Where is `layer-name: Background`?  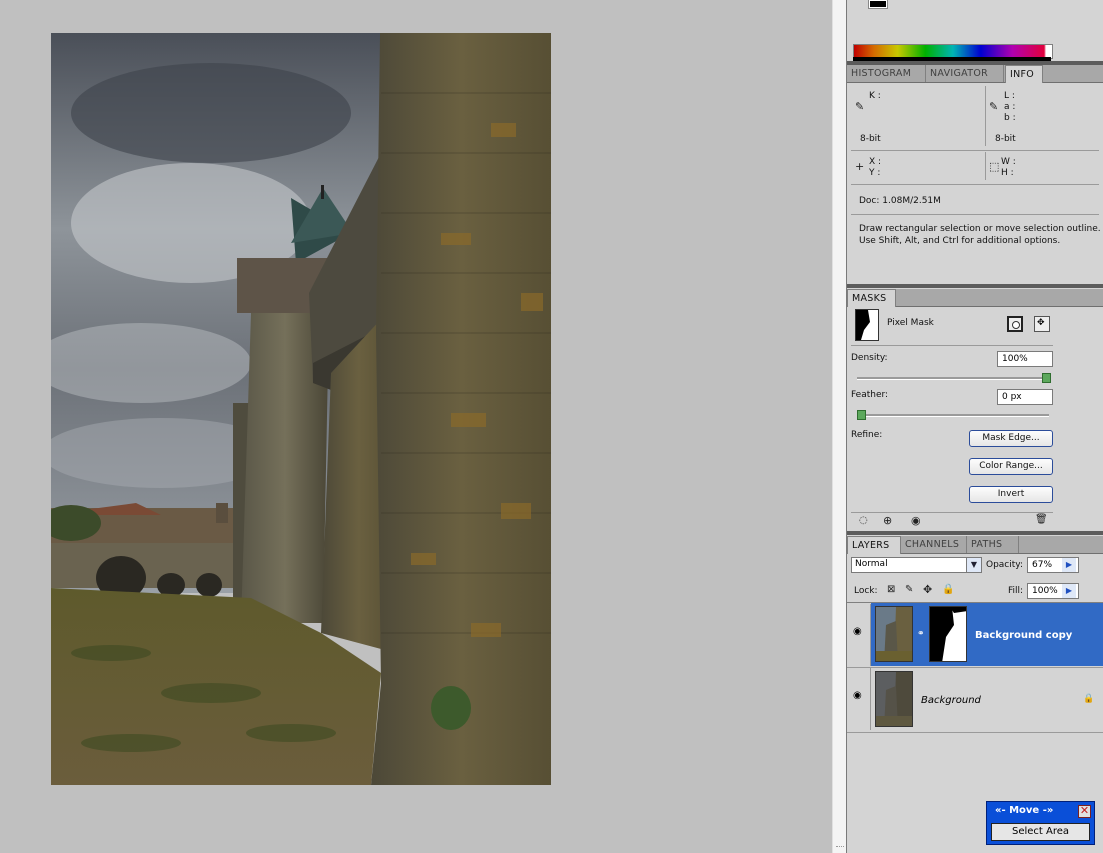
layer-name: Background is located at coordinates (951, 700).